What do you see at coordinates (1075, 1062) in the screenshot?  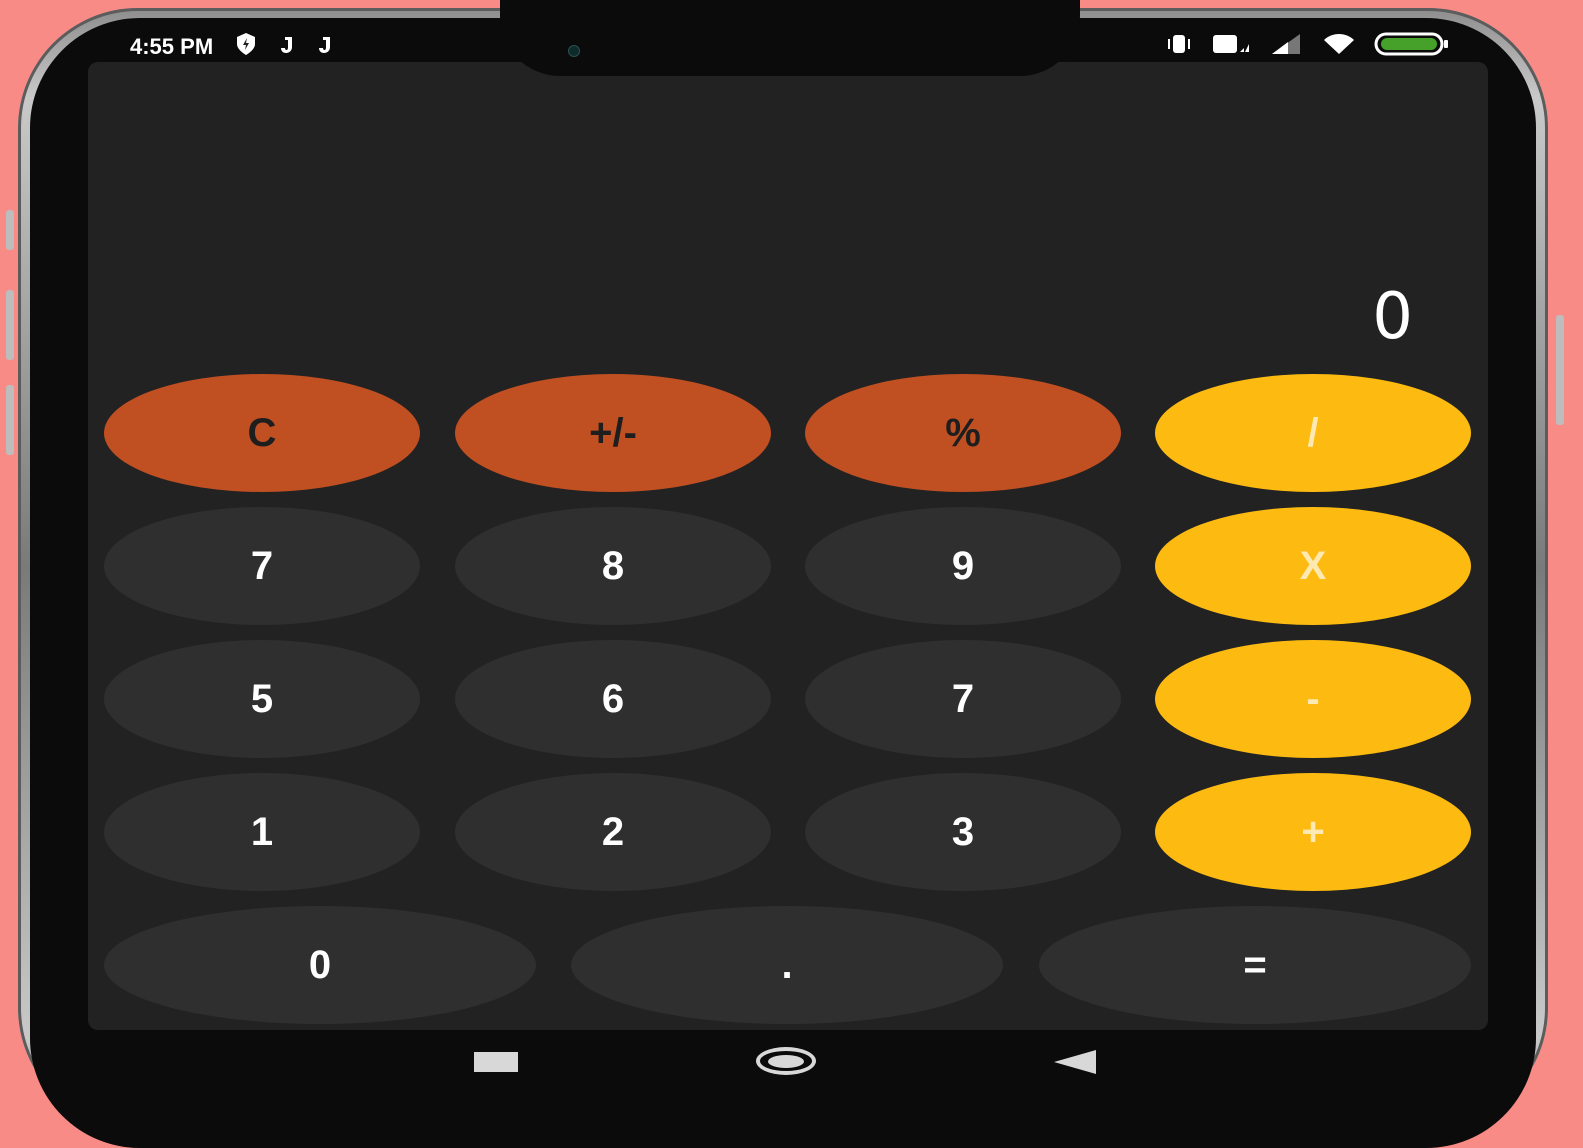 I see `back-icon` at bounding box center [1075, 1062].